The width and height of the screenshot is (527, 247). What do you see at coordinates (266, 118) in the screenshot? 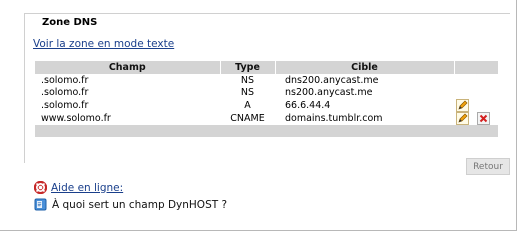
I see `table-row: www.solomo.fr CNAME domains.tumblr.com` at bounding box center [266, 118].